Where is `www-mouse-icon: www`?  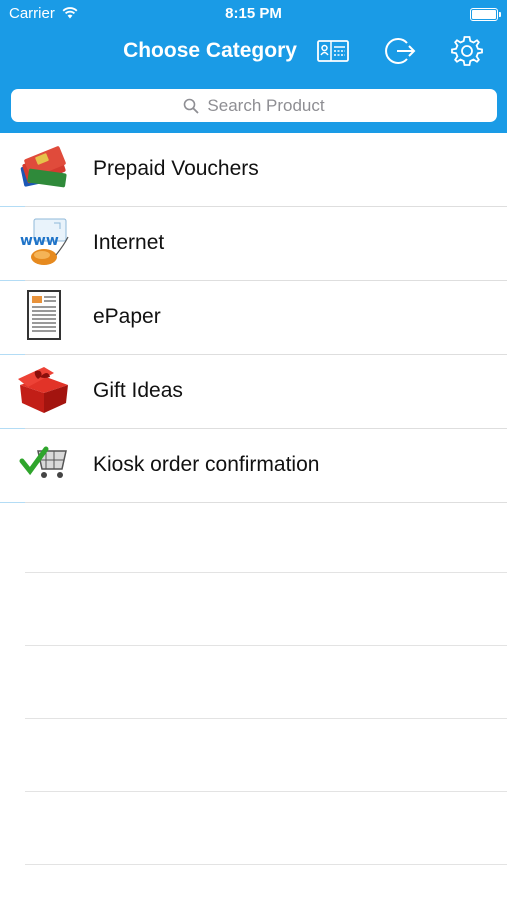 www-mouse-icon: www is located at coordinates (44, 243).